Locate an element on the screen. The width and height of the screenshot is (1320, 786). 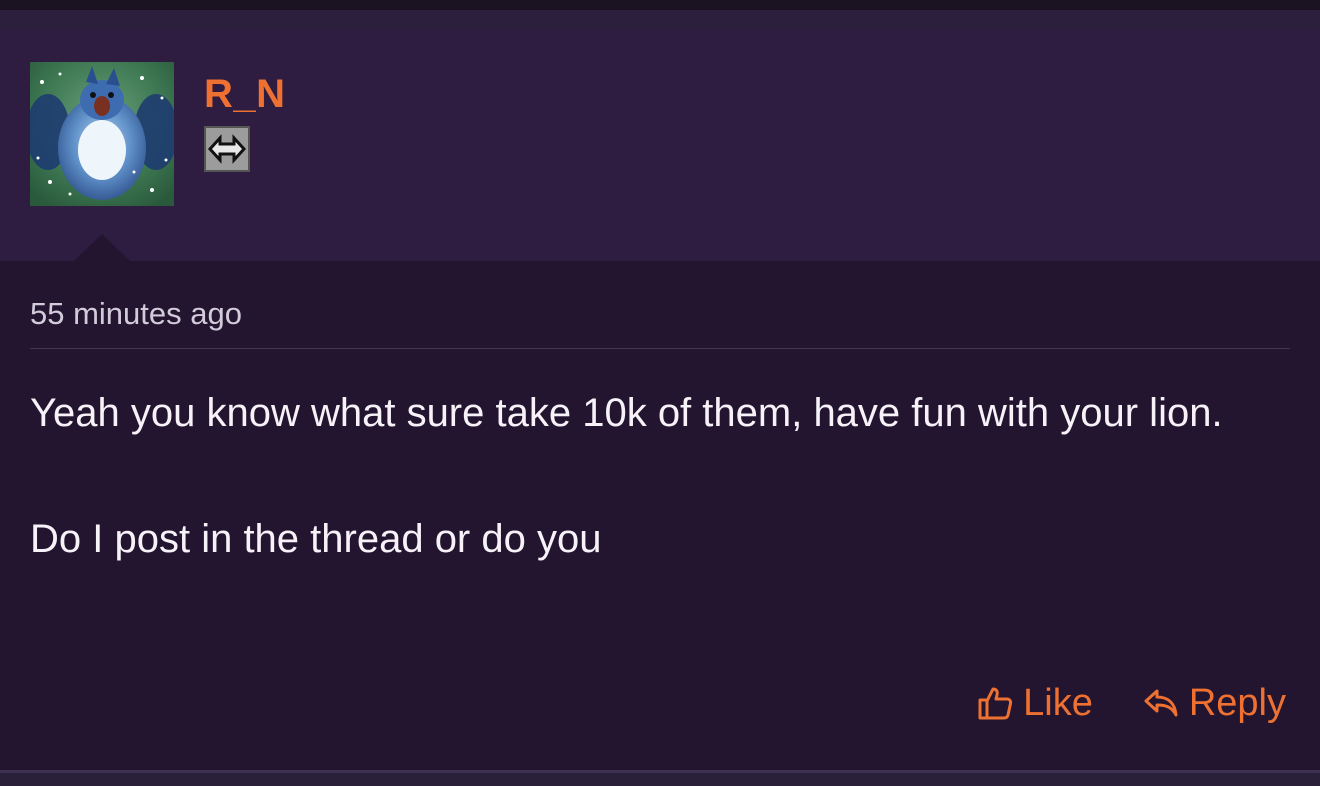
reply-button: Reply is located at coordinates (1214, 703).